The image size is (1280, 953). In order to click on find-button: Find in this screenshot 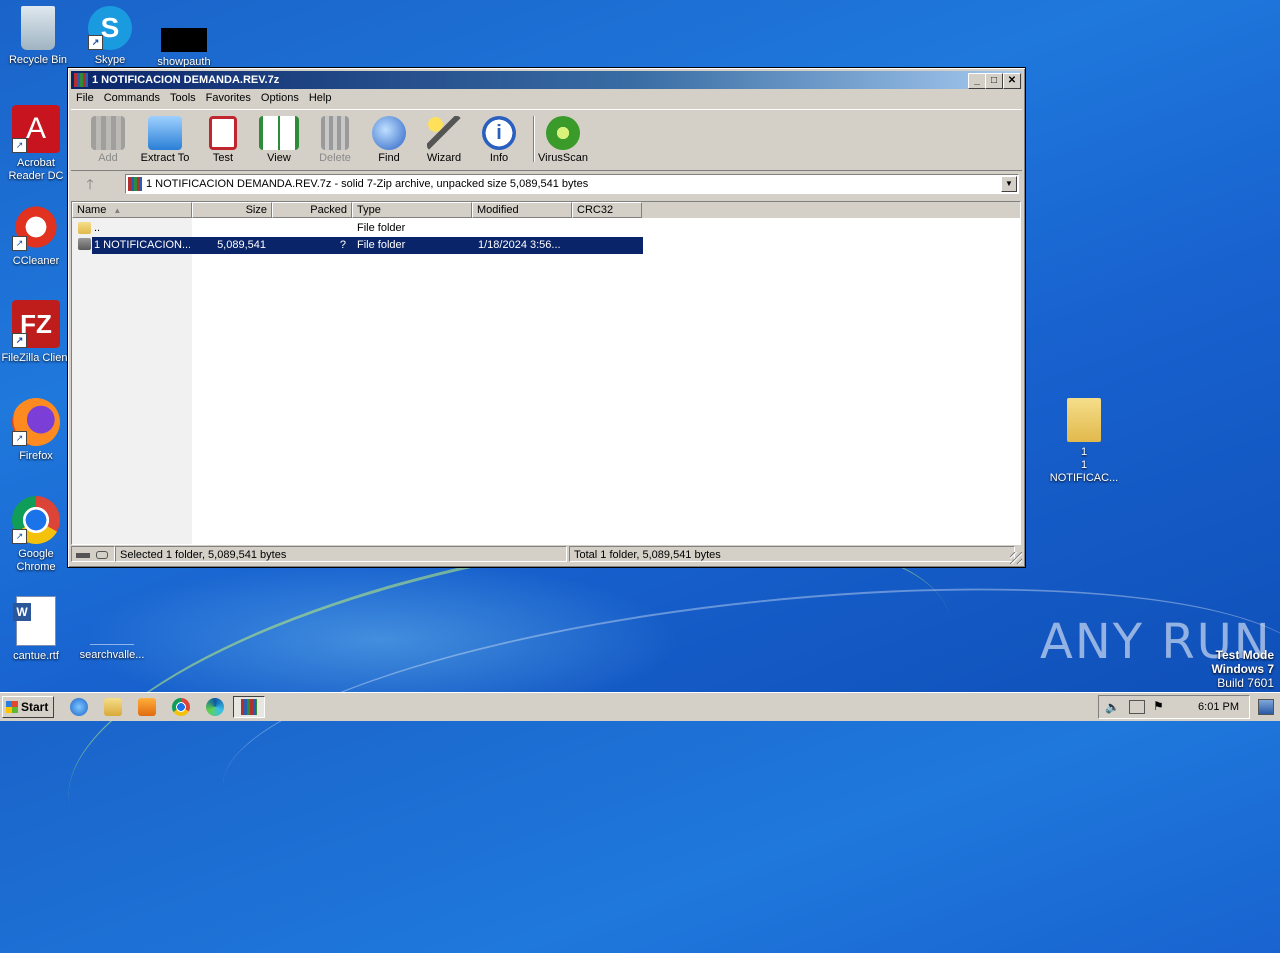, I will do `click(389, 140)`.